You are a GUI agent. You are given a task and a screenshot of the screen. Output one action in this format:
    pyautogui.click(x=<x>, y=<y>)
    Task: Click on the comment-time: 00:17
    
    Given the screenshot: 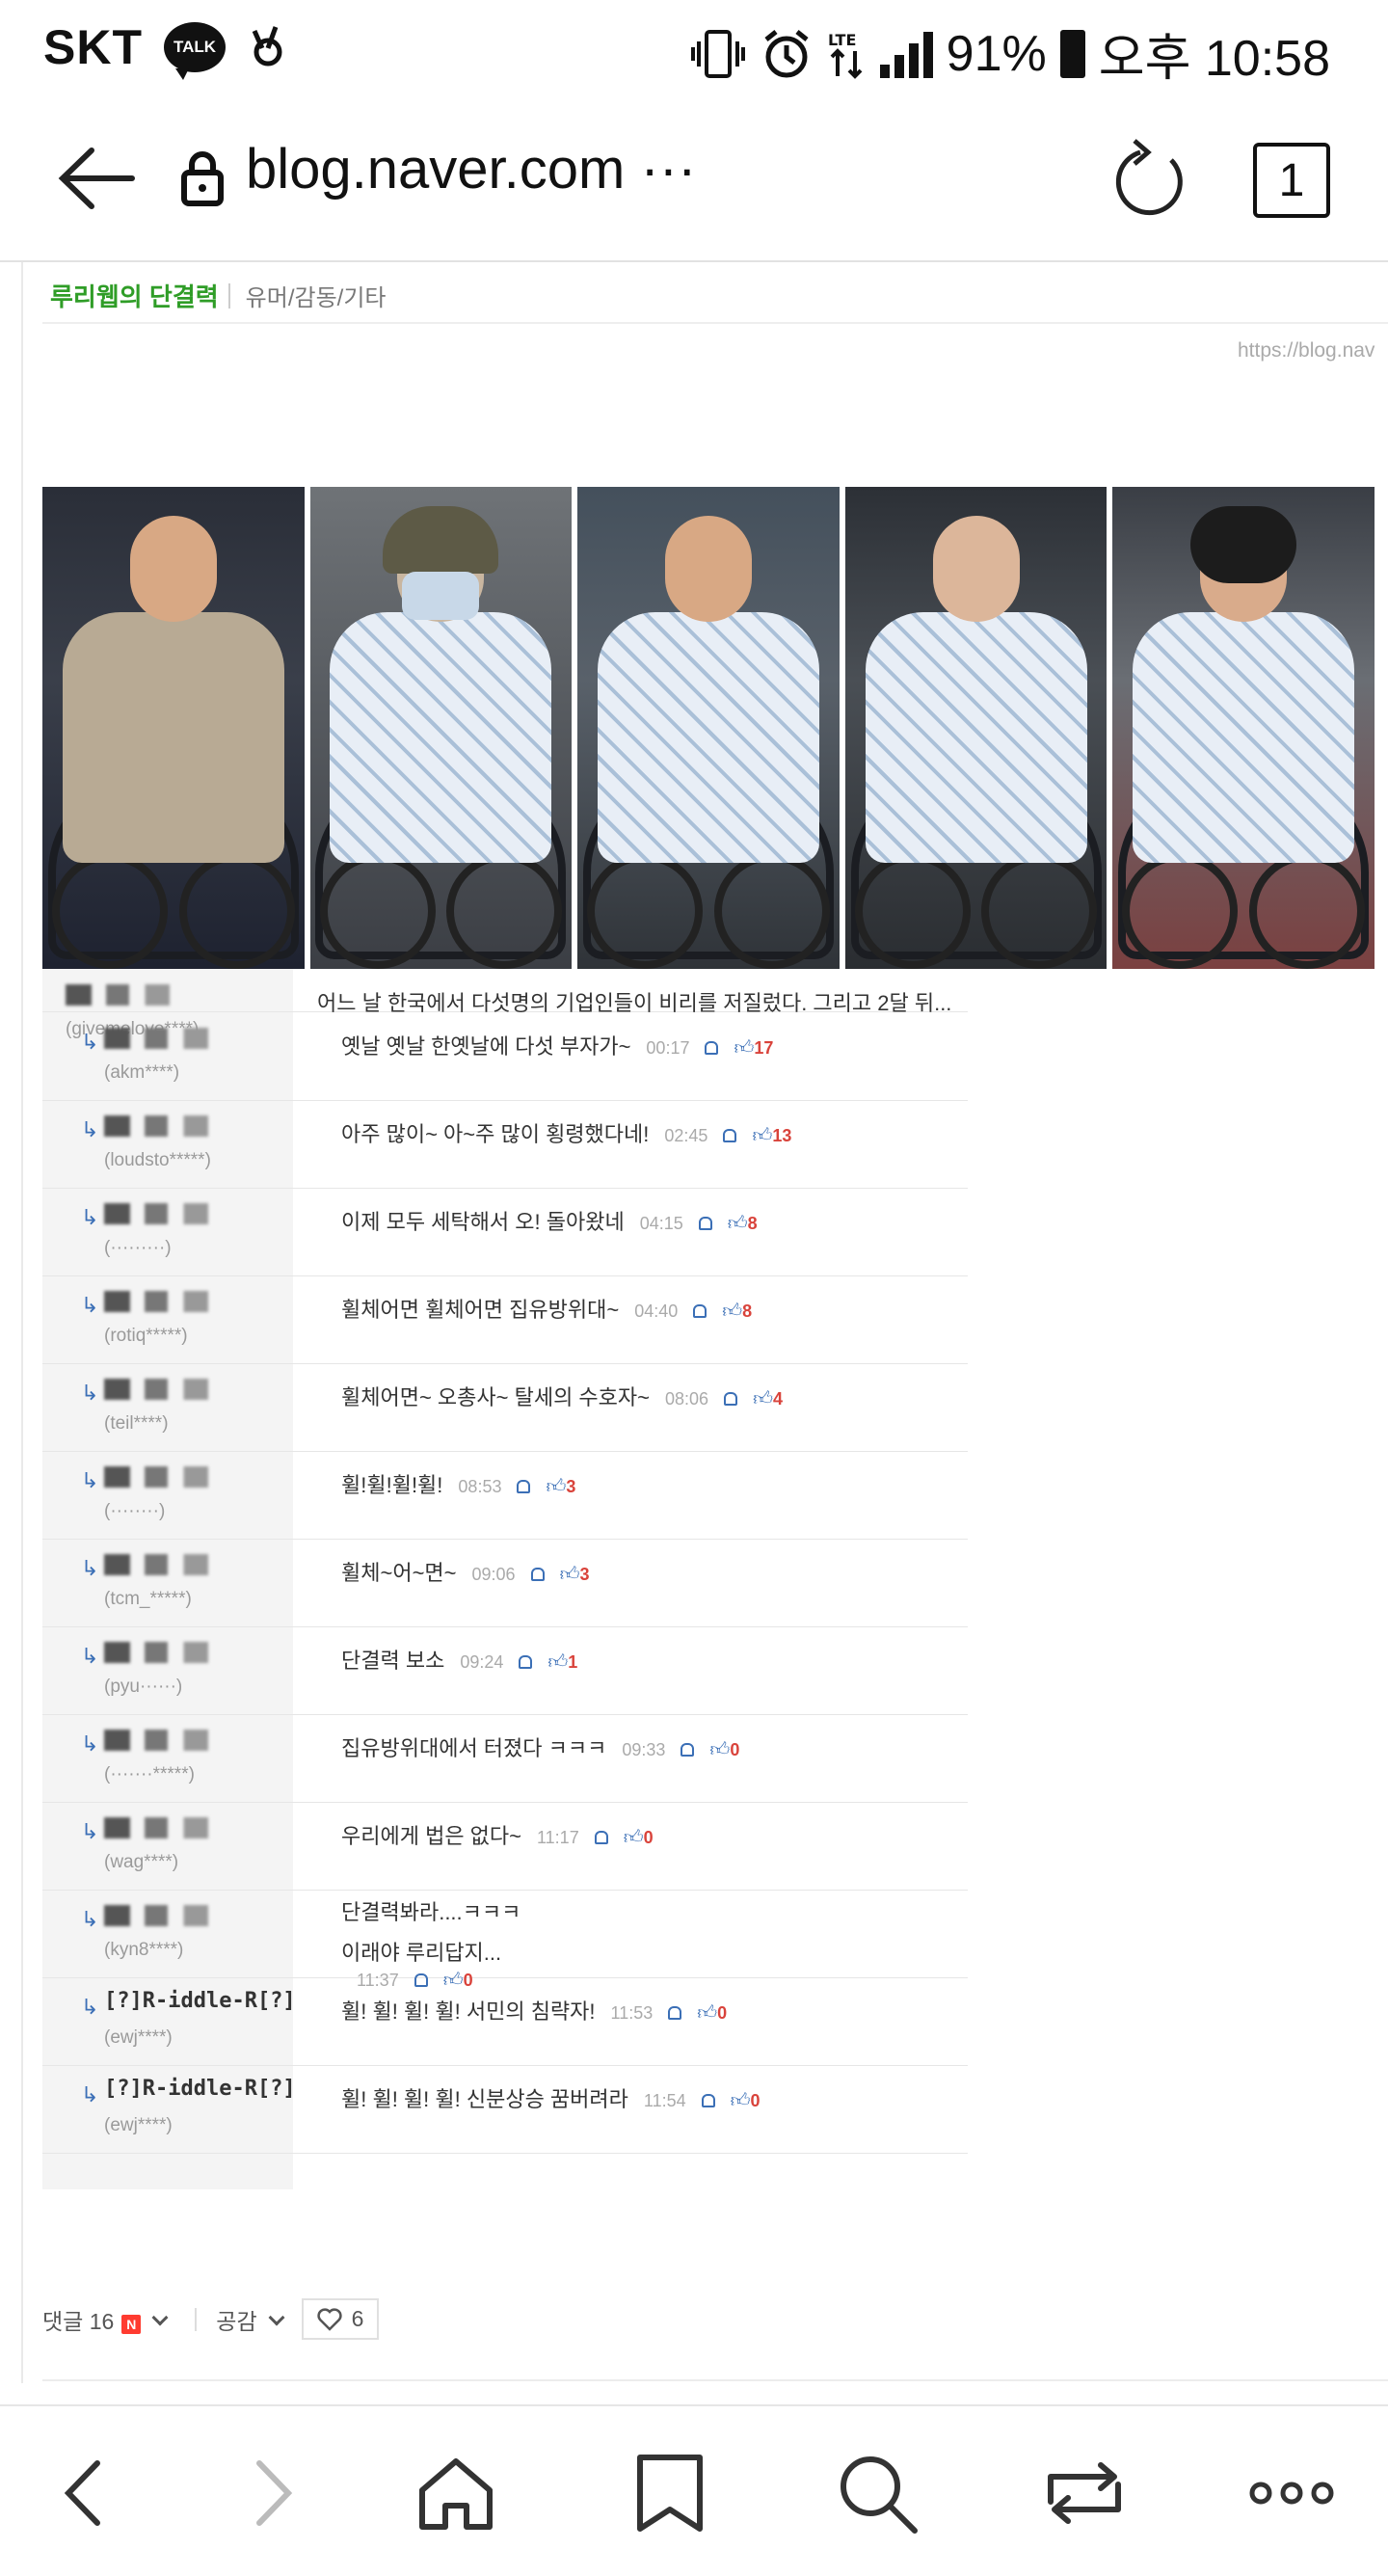 What is the action you would take?
    pyautogui.click(x=668, y=1048)
    